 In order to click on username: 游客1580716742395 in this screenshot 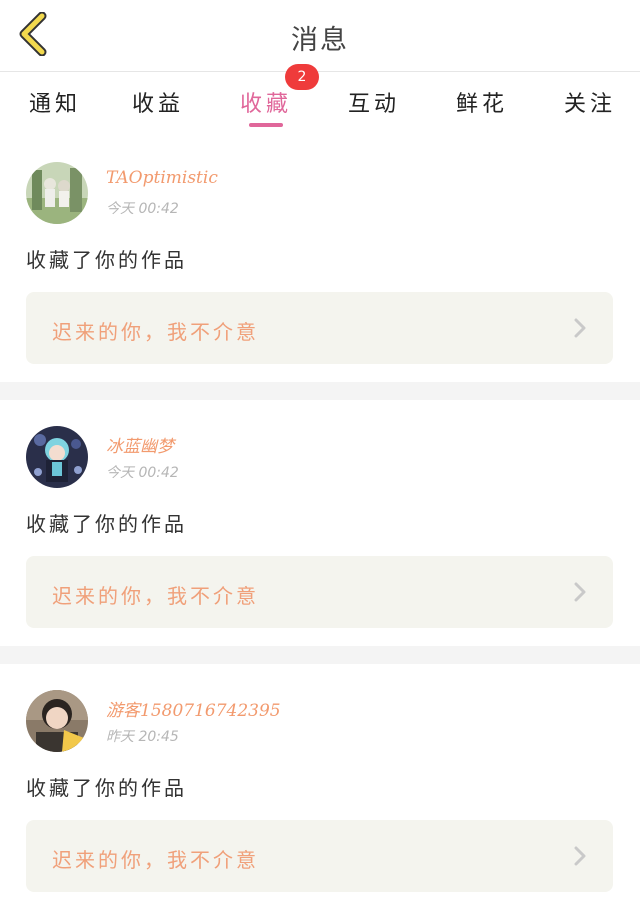, I will do `click(193, 708)`.